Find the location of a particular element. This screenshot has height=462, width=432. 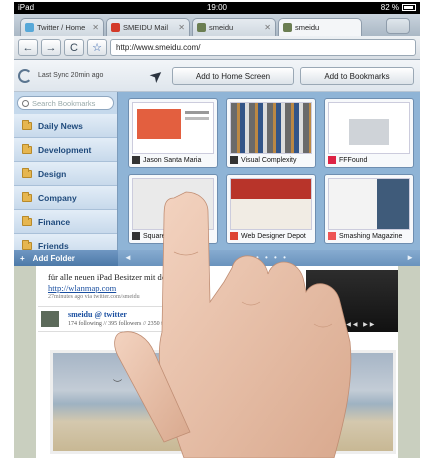

video-controls-icon: ▶ ◀◀ ▶▶ is located at coordinates (356, 324).